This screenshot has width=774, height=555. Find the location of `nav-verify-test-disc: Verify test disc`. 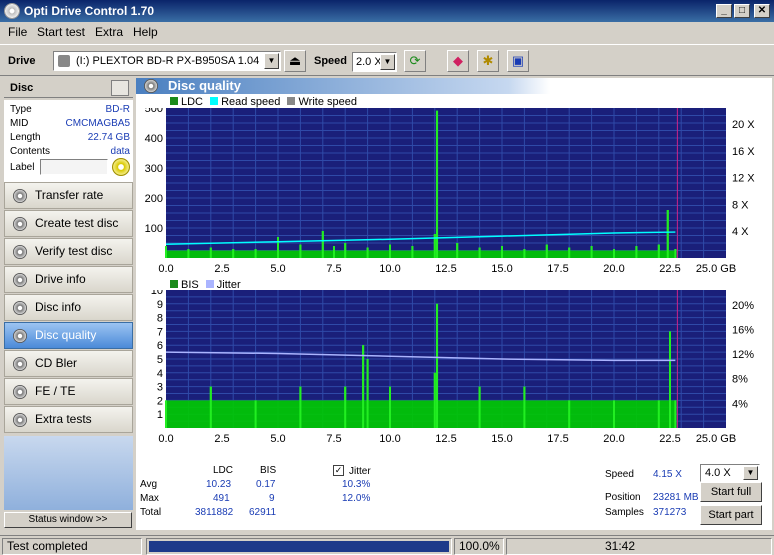

nav-verify-test-disc: Verify test disc is located at coordinates (68, 251).